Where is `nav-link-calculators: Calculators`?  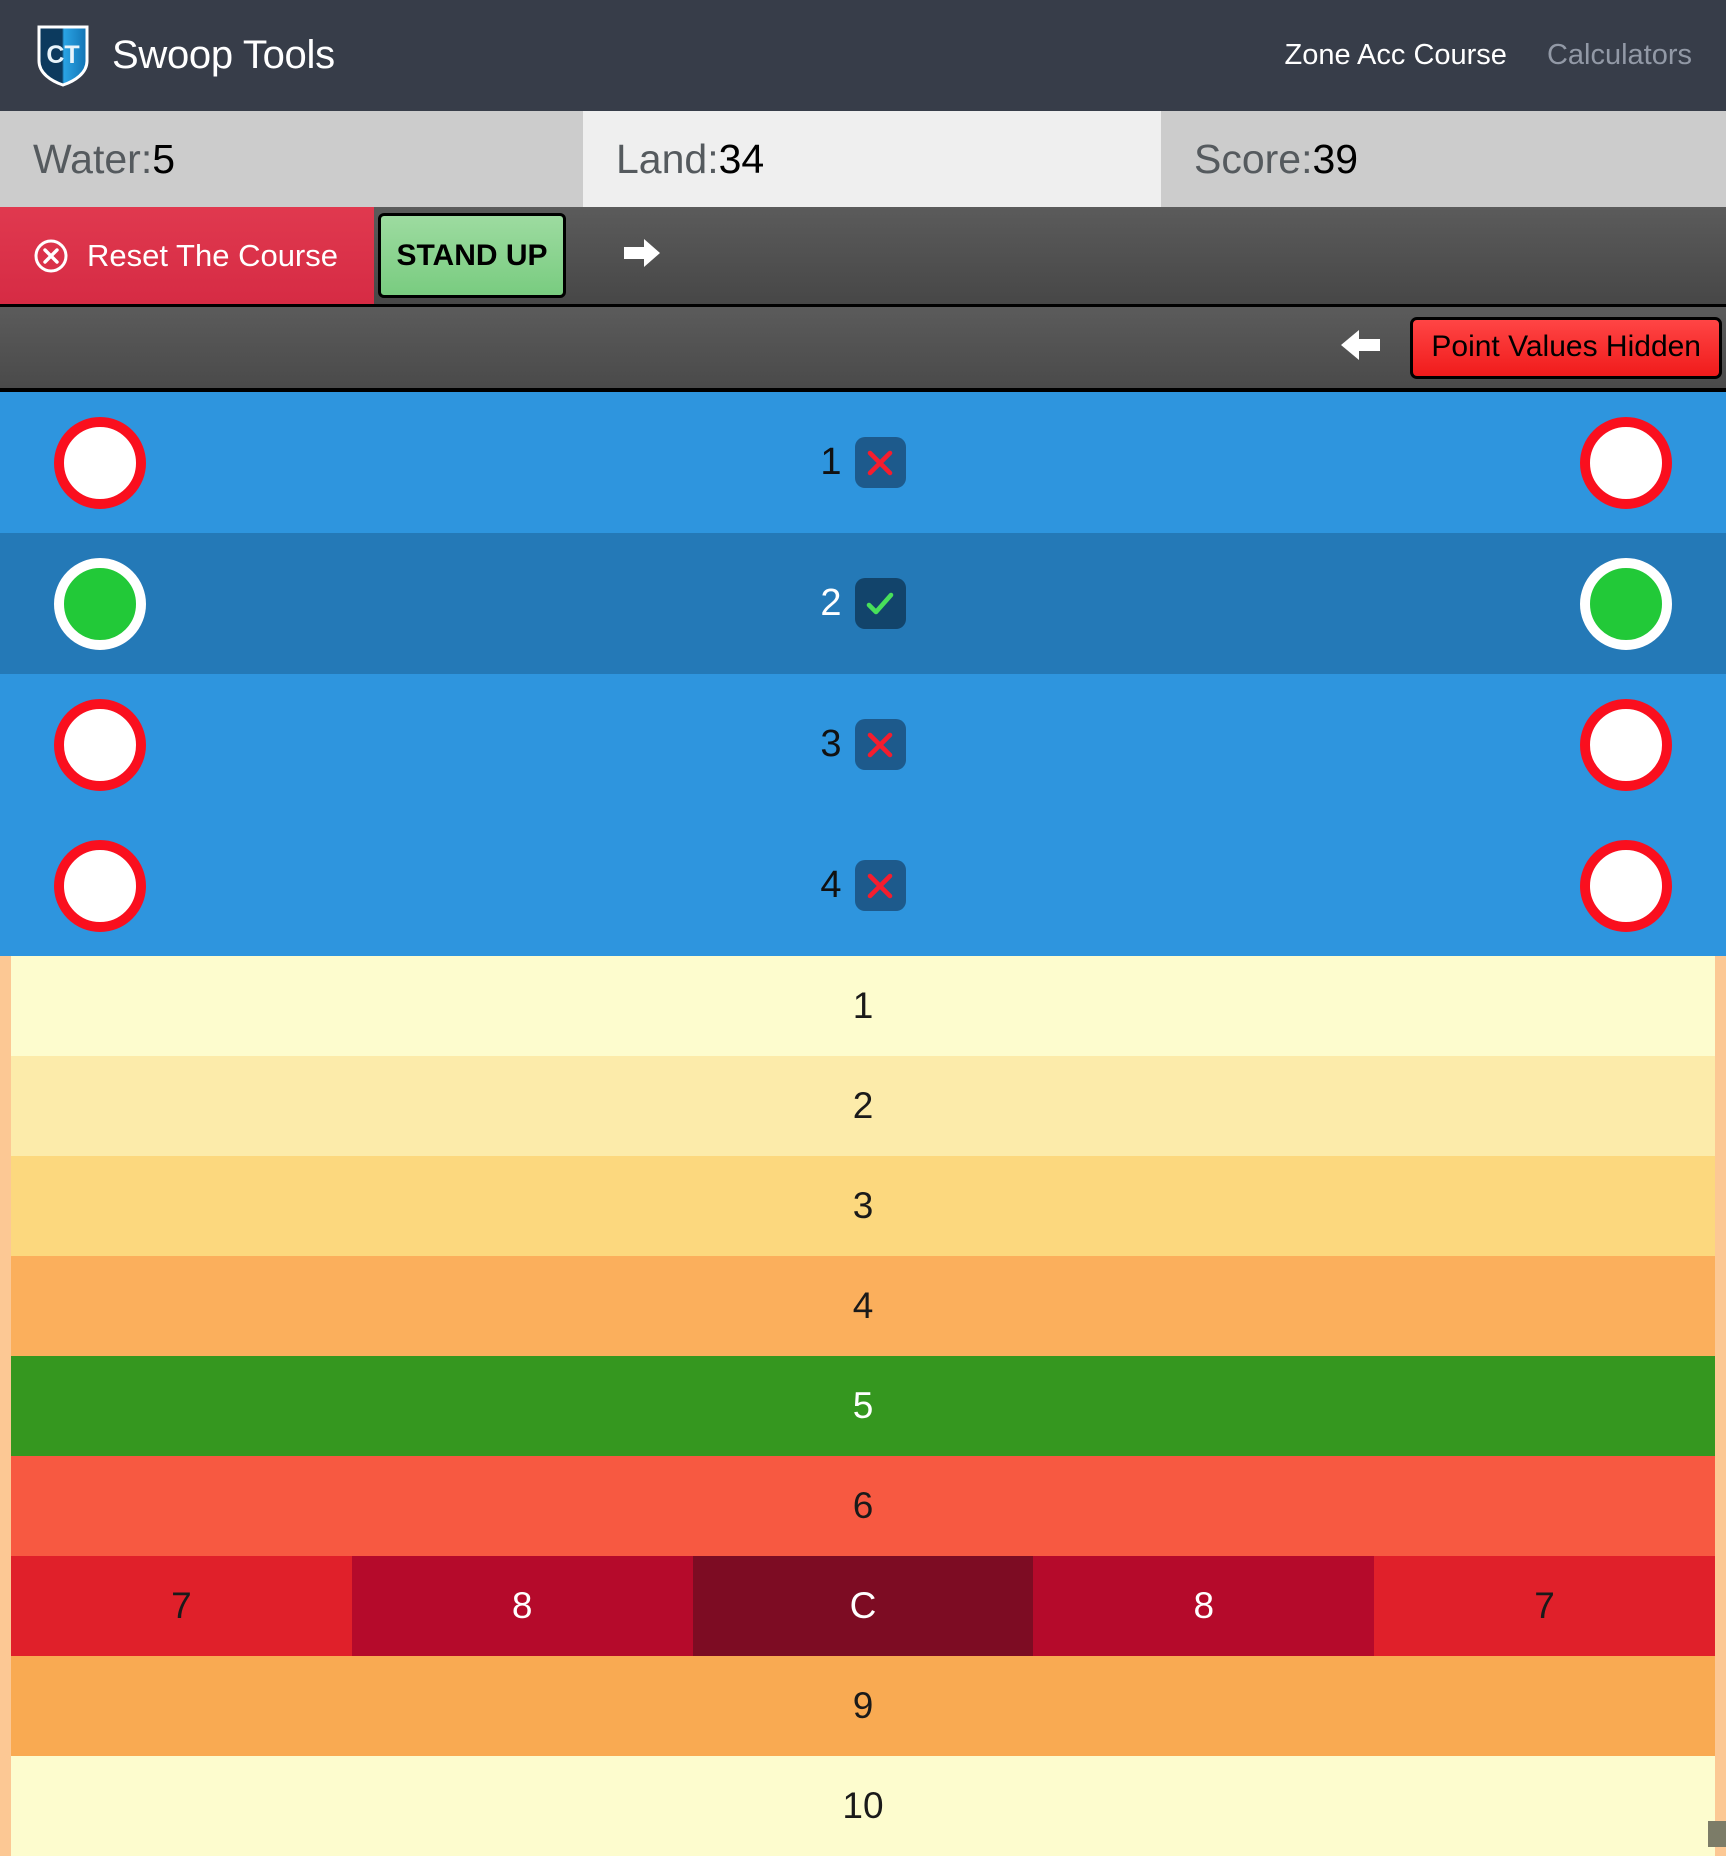 nav-link-calculators: Calculators is located at coordinates (1619, 55).